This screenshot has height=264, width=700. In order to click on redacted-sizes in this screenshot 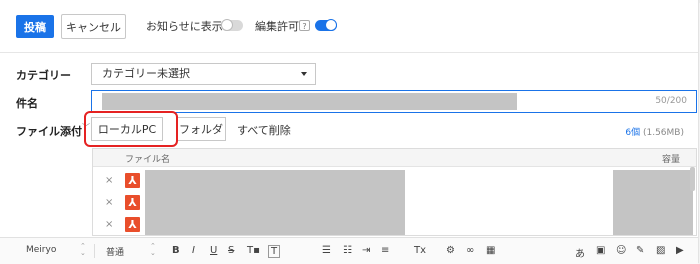, I will do `click(653, 202)`.